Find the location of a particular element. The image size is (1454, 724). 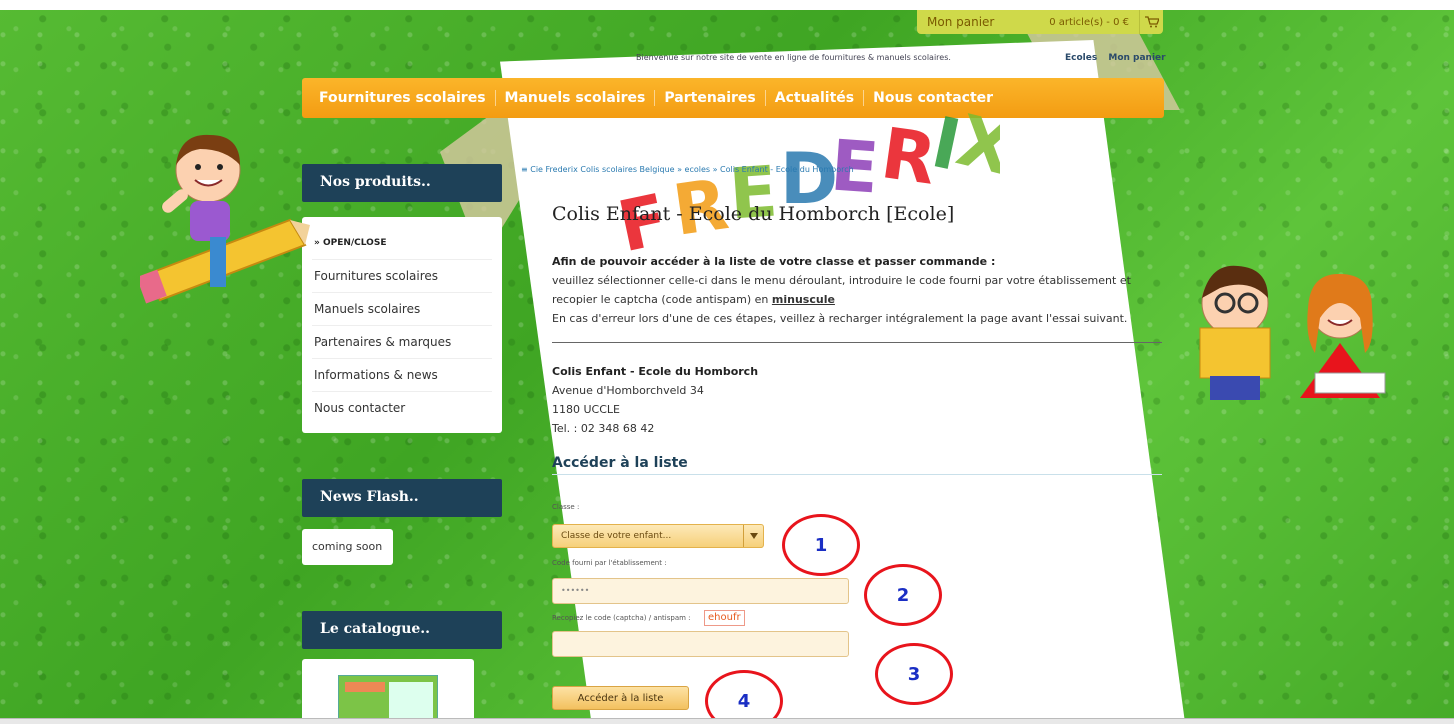

nav-manuels: Manuels scolaires is located at coordinates (576, 98).